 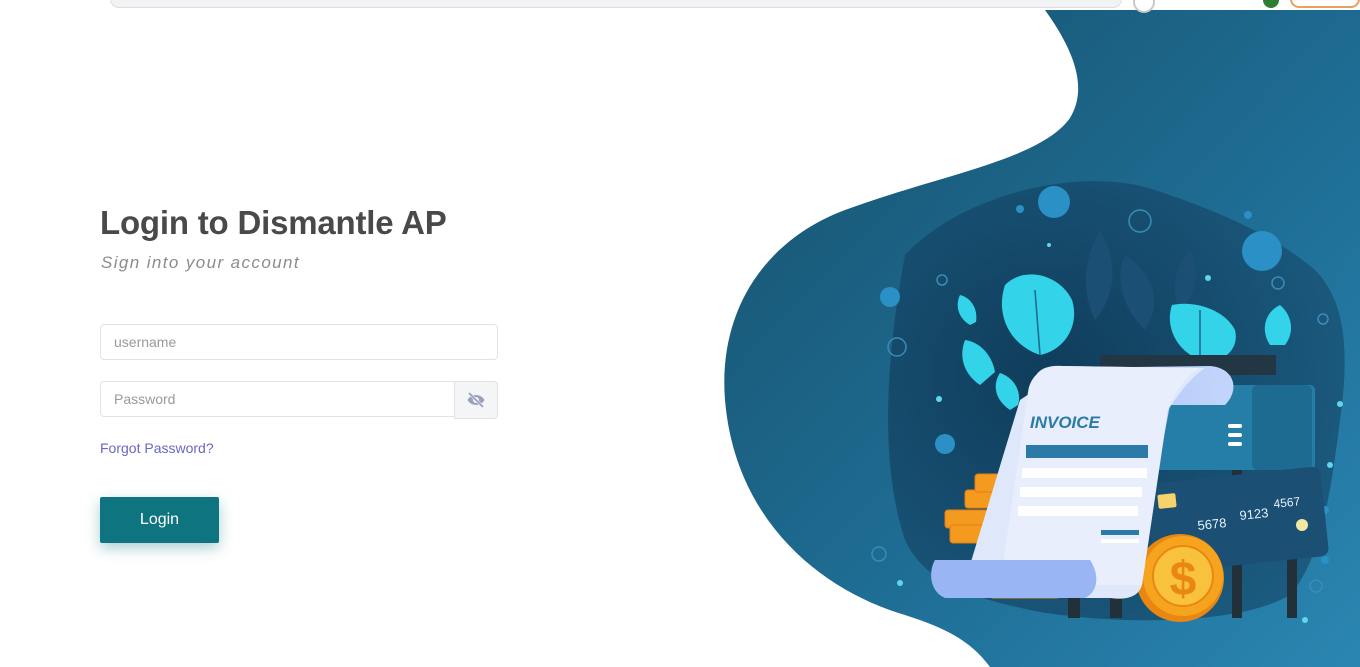 What do you see at coordinates (278, 399) in the screenshot?
I see `password-input` at bounding box center [278, 399].